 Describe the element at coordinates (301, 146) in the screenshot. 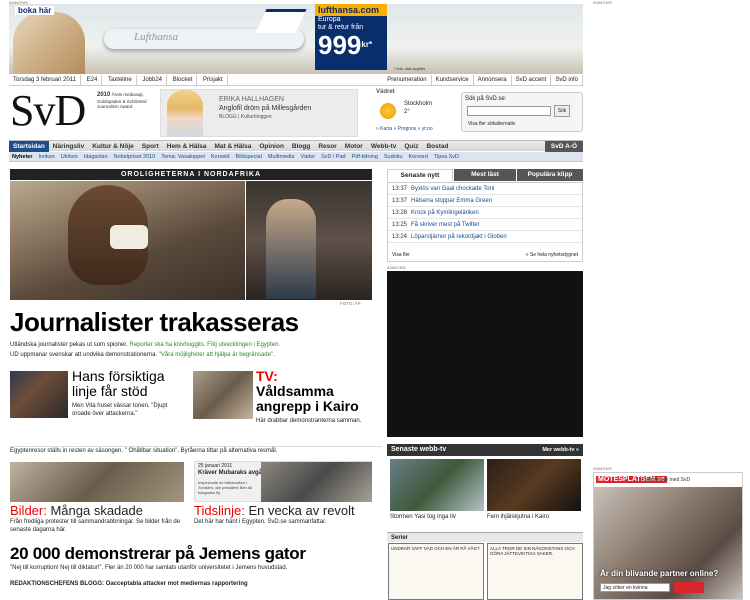

I see `nav-item: Blogg` at that location.